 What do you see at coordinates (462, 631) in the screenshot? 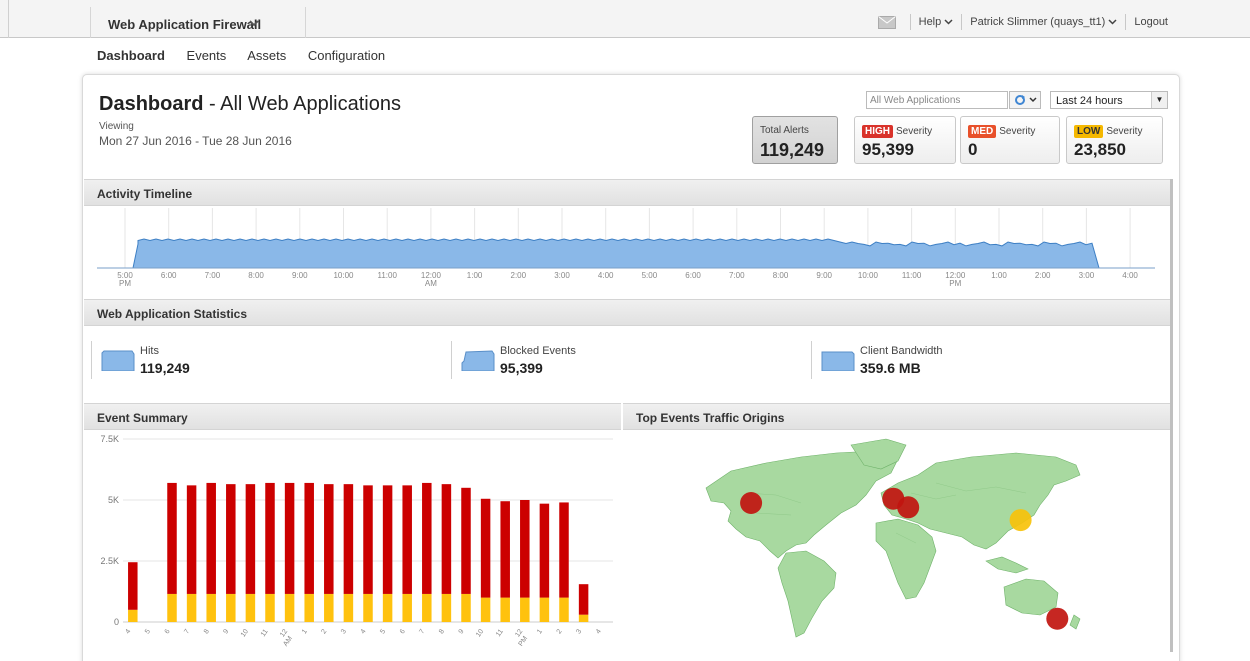
I see `x-tick-label: 9` at bounding box center [462, 631].